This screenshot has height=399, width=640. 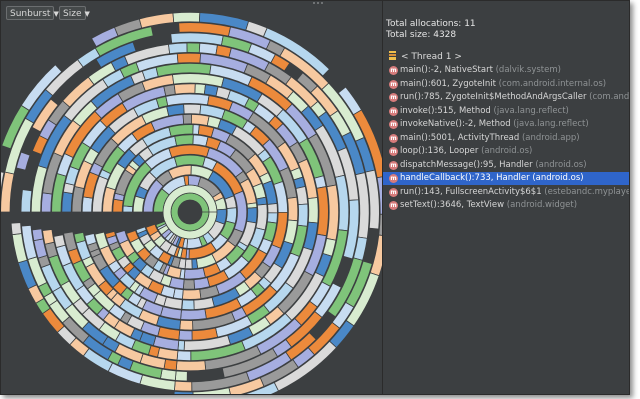 I want to click on thread-node: < Thread 1 >, so click(x=425, y=57).